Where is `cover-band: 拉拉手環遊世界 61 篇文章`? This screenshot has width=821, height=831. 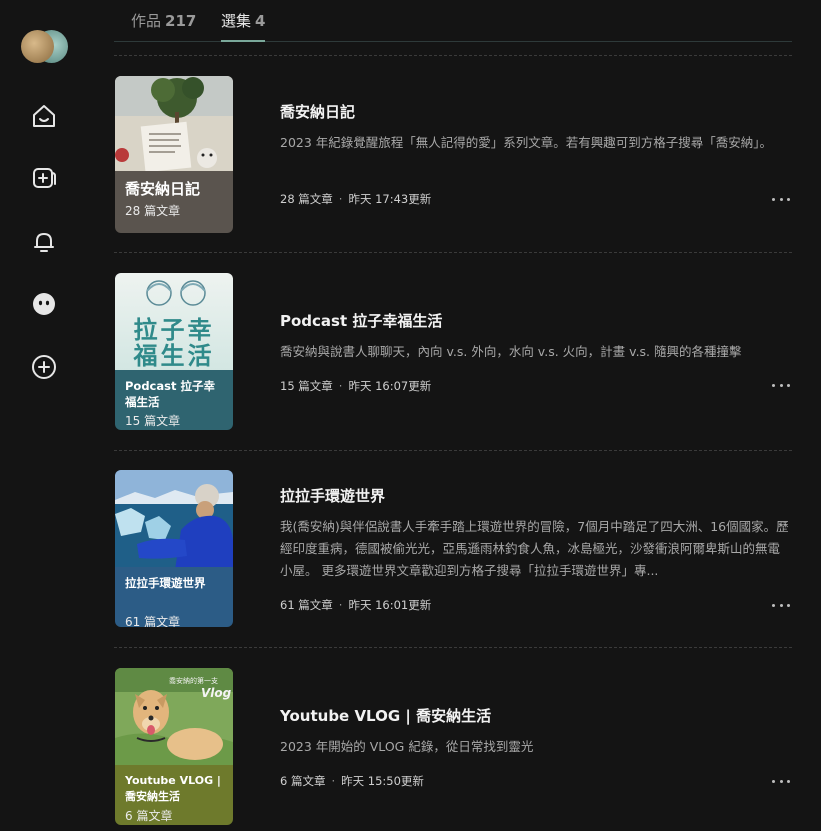
cover-band: 拉拉手環遊世界 61 篇文章 is located at coordinates (174, 597).